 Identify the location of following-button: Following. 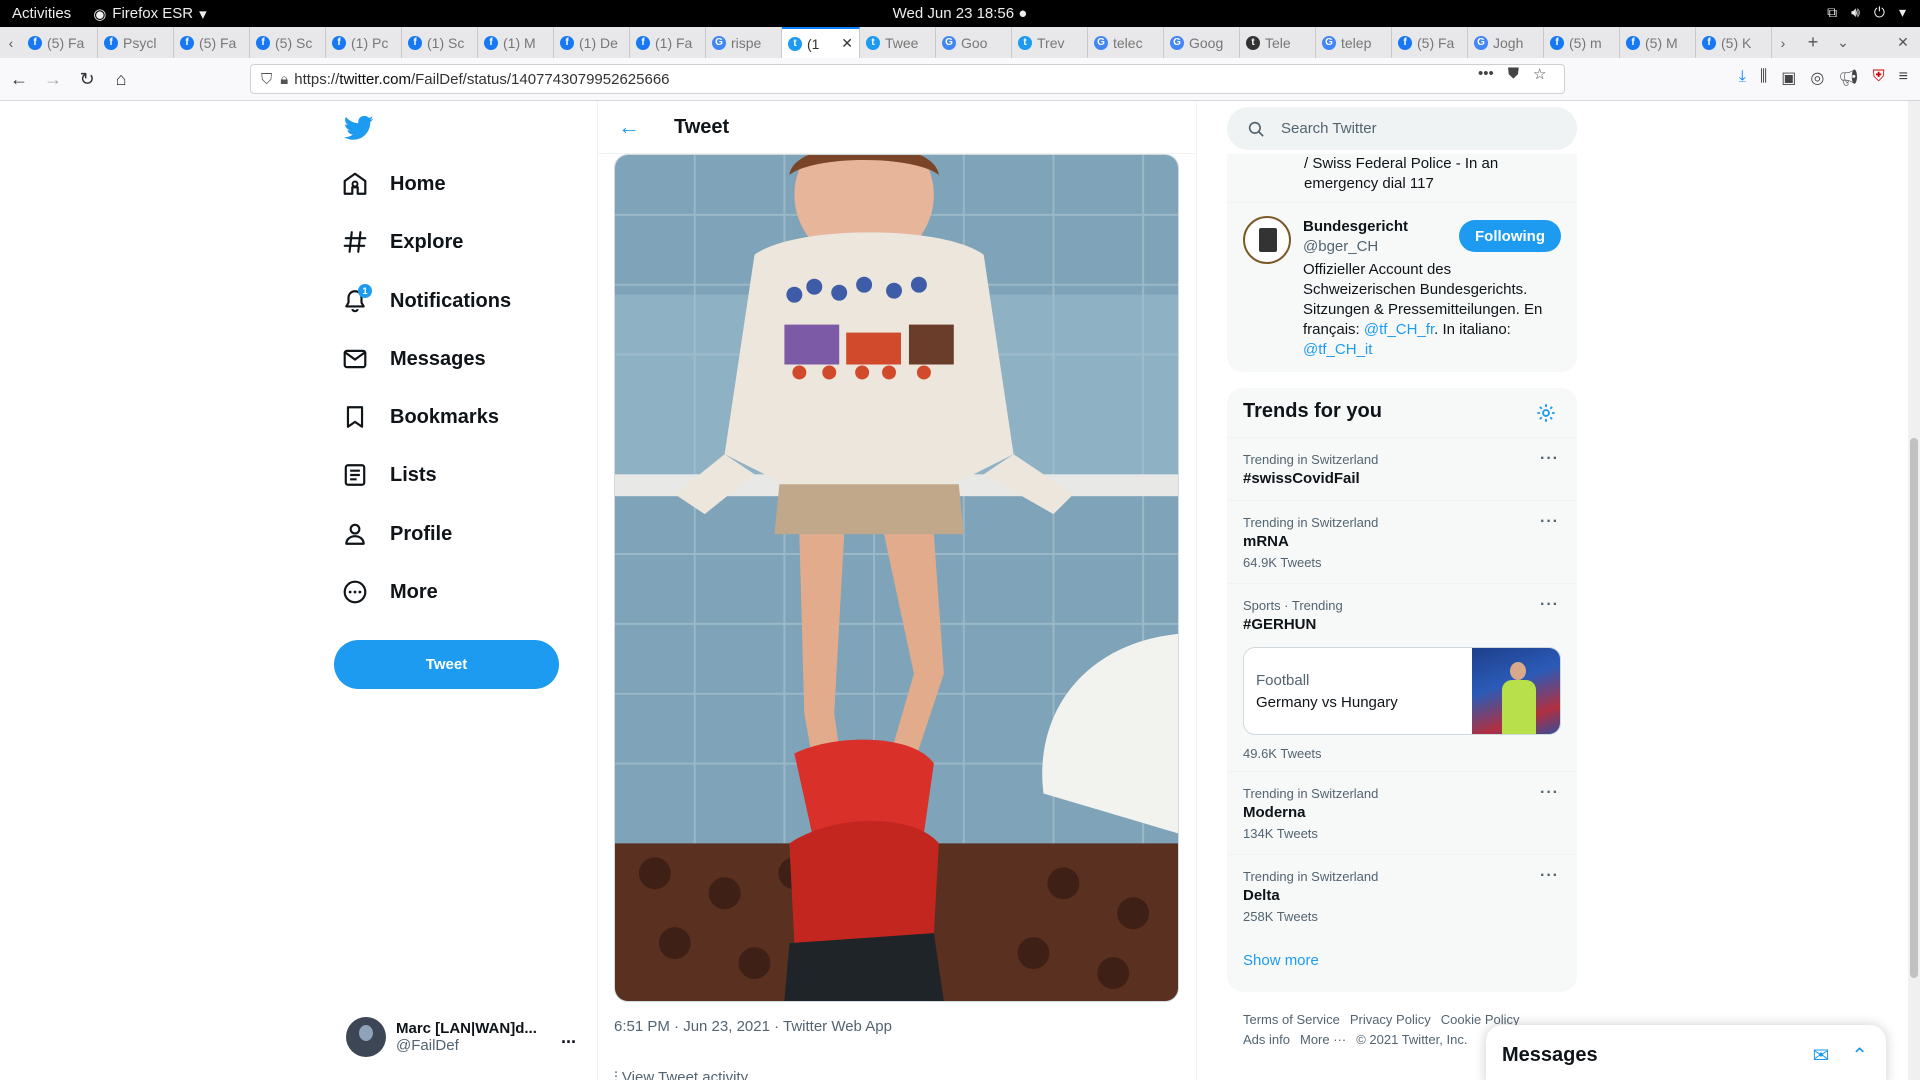
(1510, 236).